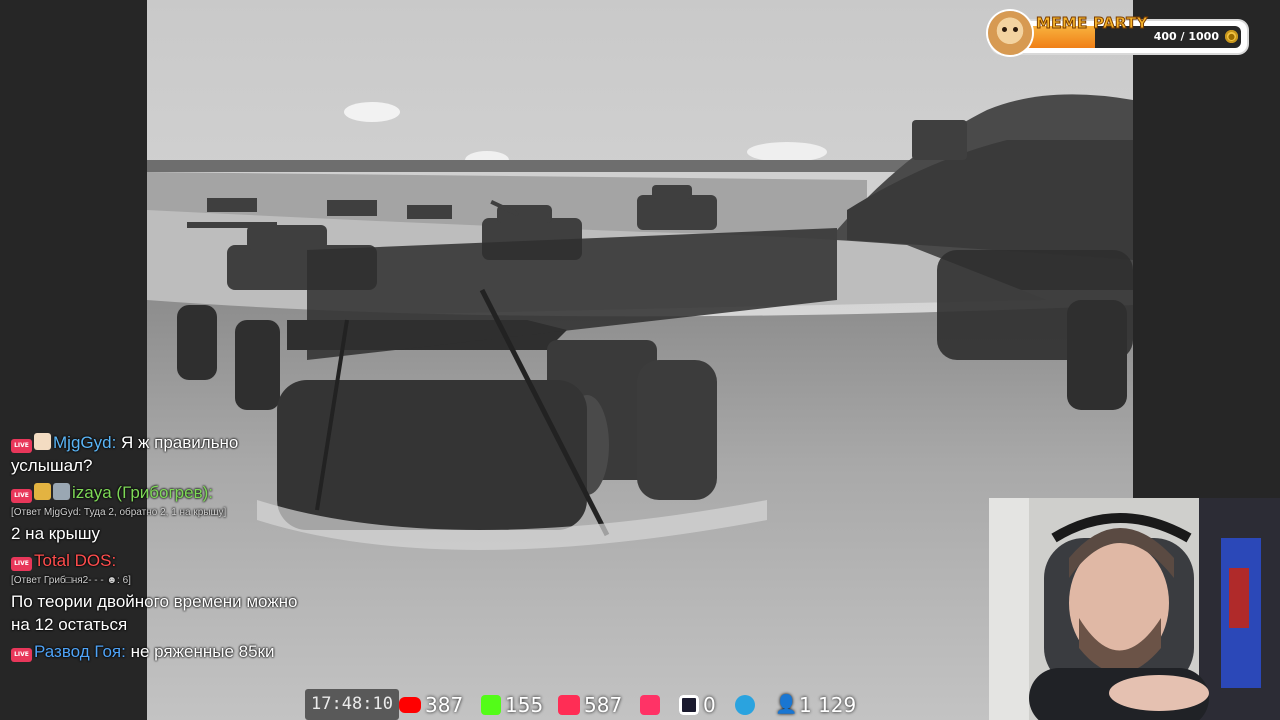 Image resolution: width=1280 pixels, height=720 pixels. I want to click on webcam-frame, so click(1134, 609).